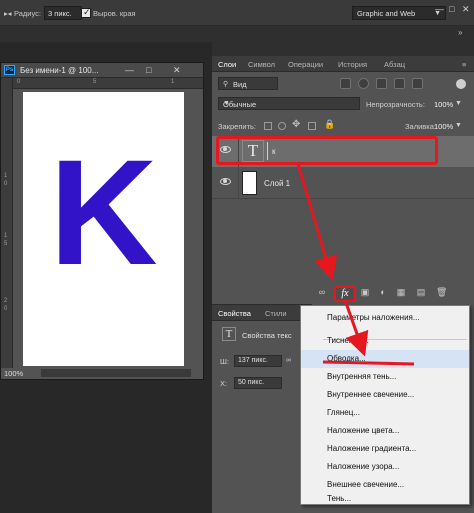 This screenshot has width=474, height=513. What do you see at coordinates (386, 13) in the screenshot?
I see `workspace-value: Graphic and Web` at bounding box center [386, 13].